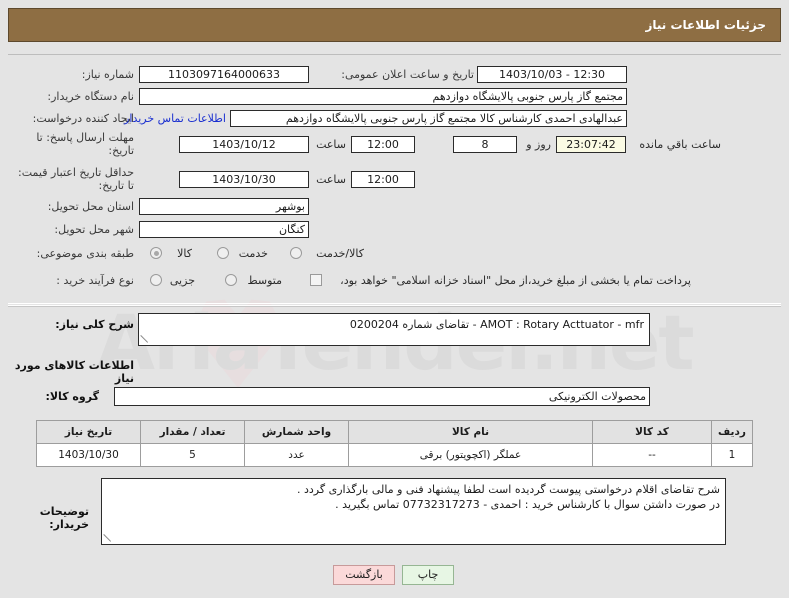  I want to click on summary-label: شرح کلی نیاز:, so click(94, 324).